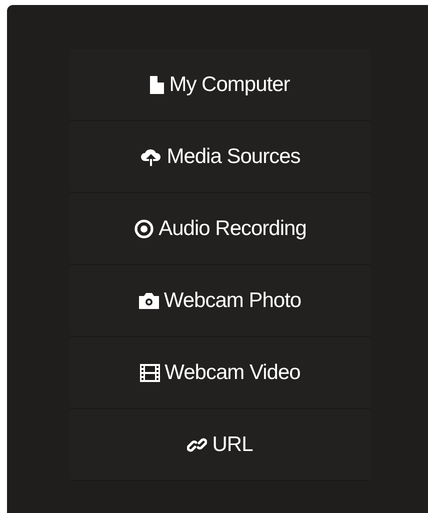 The width and height of the screenshot is (428, 513). I want to click on cloud-upload-icon, so click(151, 157).